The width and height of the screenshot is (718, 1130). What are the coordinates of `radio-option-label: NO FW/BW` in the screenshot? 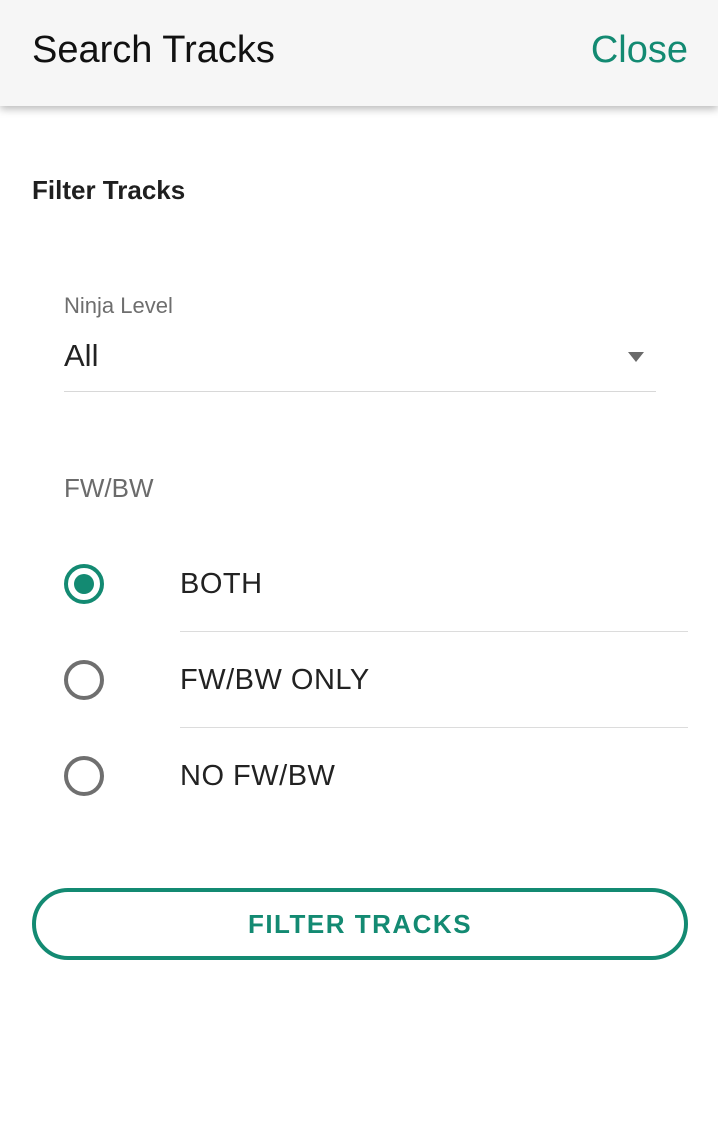 It's located at (258, 776).